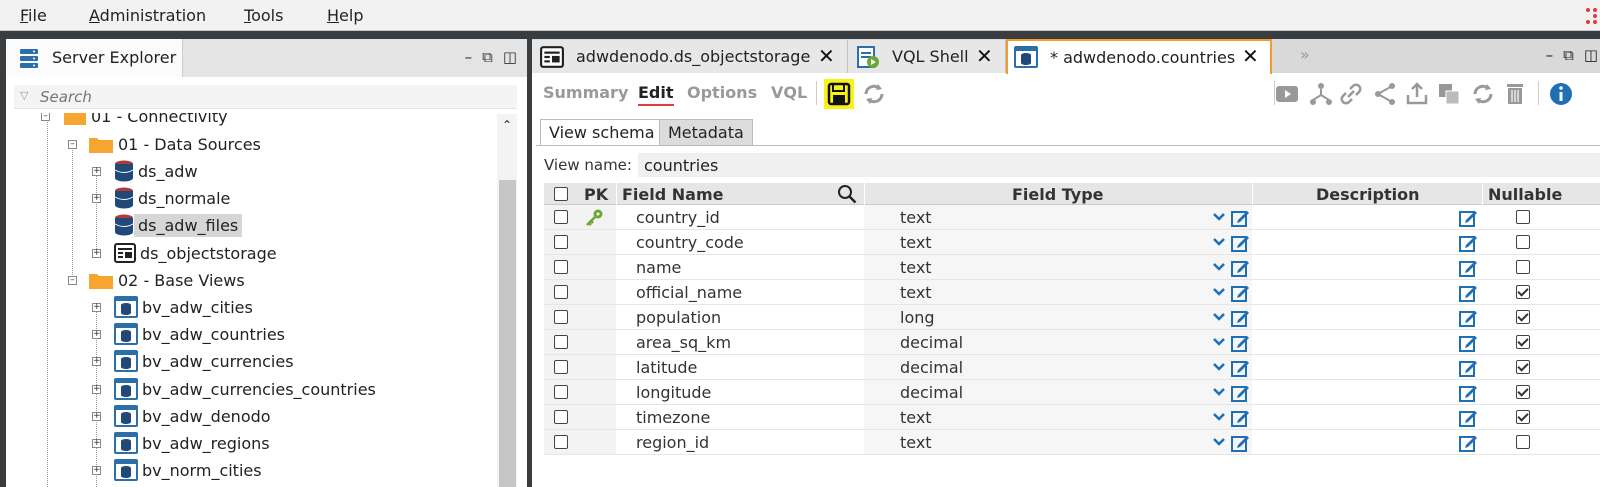 The width and height of the screenshot is (1600, 487). Describe the element at coordinates (839, 94) in the screenshot. I see `save-icon` at that location.